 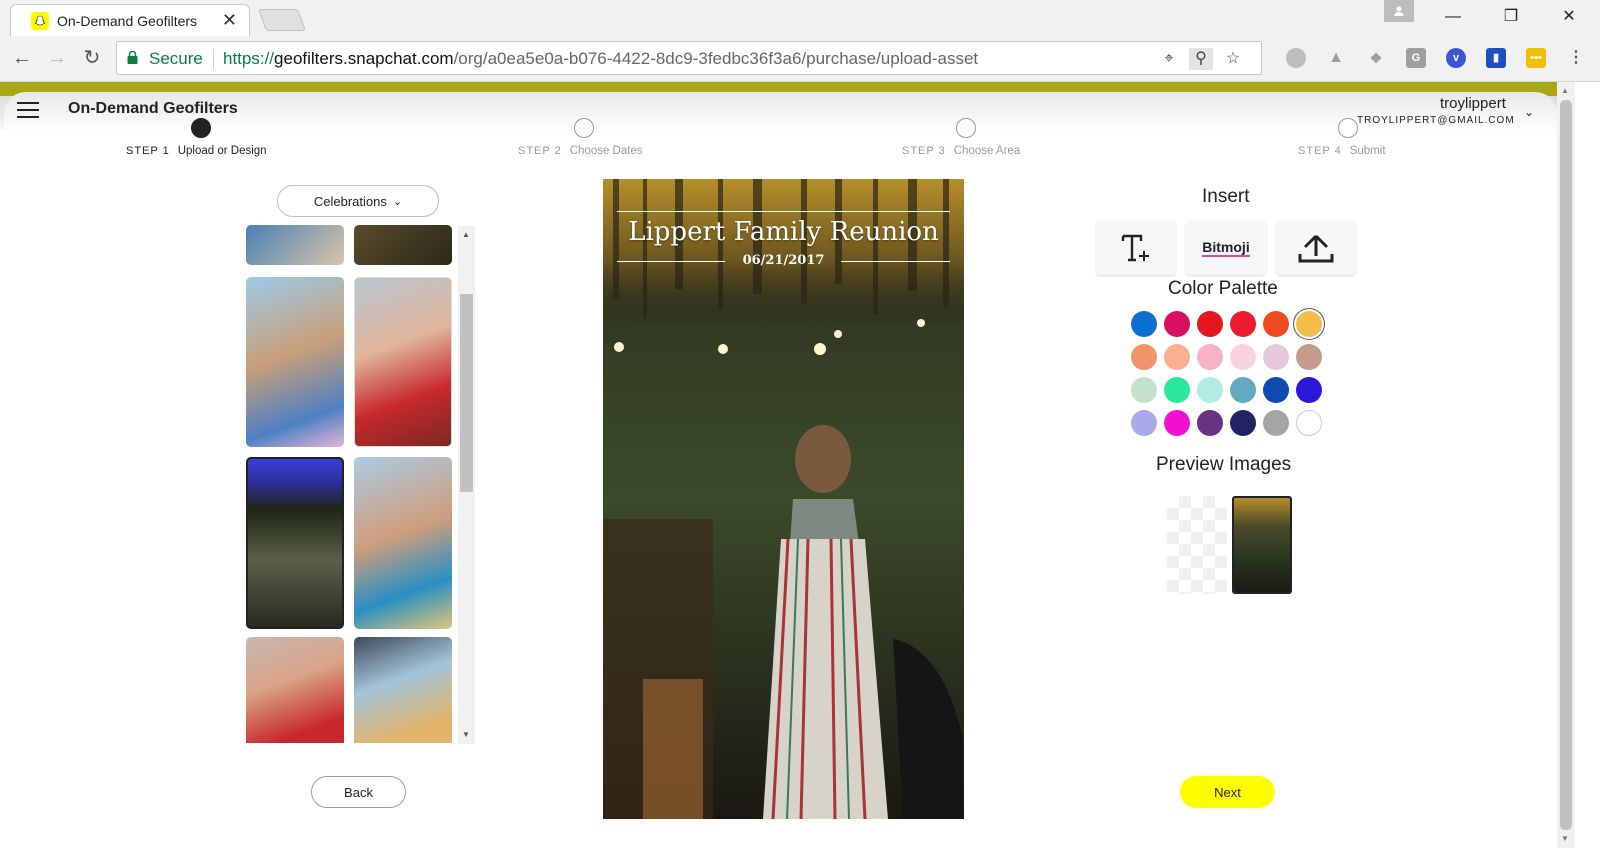 I want to click on username: troylippert, so click(x=1473, y=103).